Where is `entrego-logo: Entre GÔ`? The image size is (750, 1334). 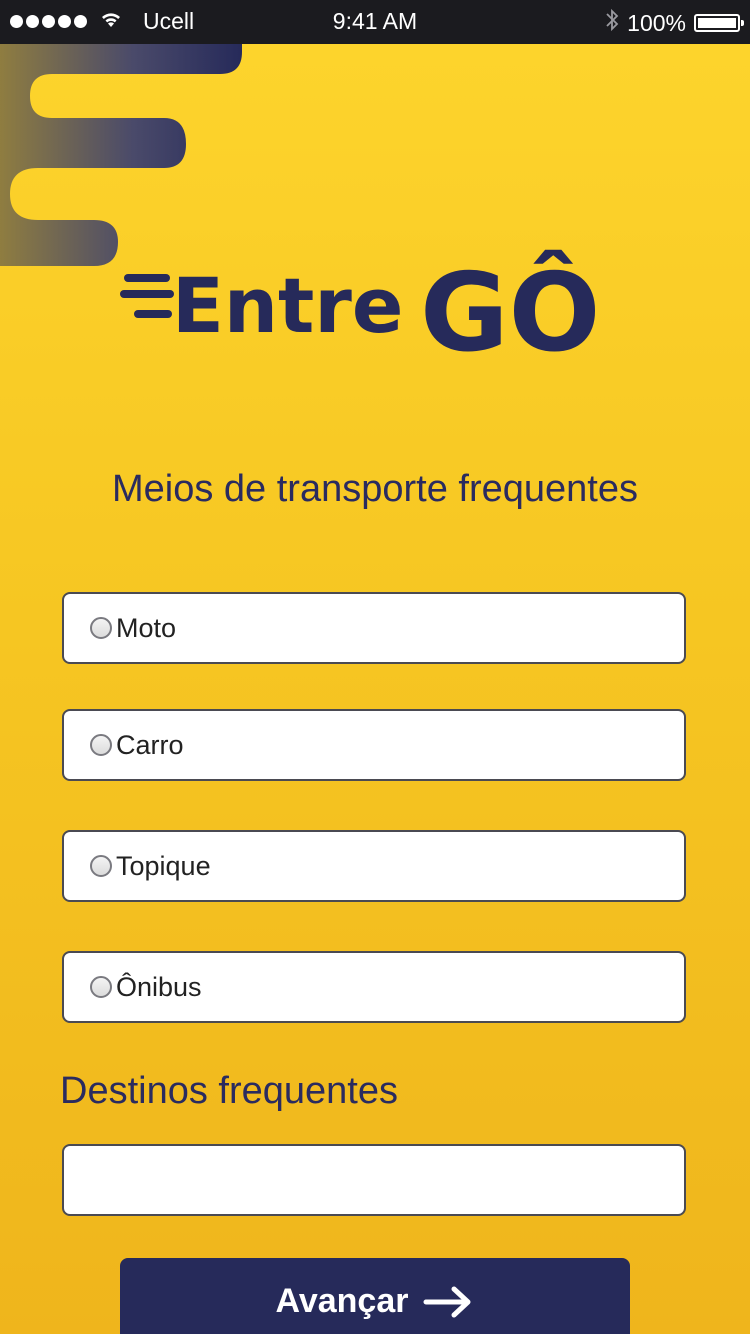 entrego-logo: Entre GÔ is located at coordinates (360, 305).